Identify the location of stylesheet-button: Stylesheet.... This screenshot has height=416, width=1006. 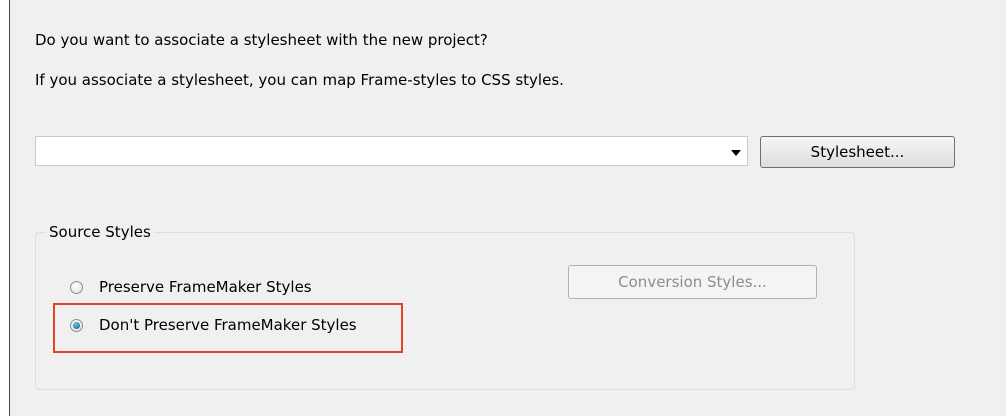
(857, 152).